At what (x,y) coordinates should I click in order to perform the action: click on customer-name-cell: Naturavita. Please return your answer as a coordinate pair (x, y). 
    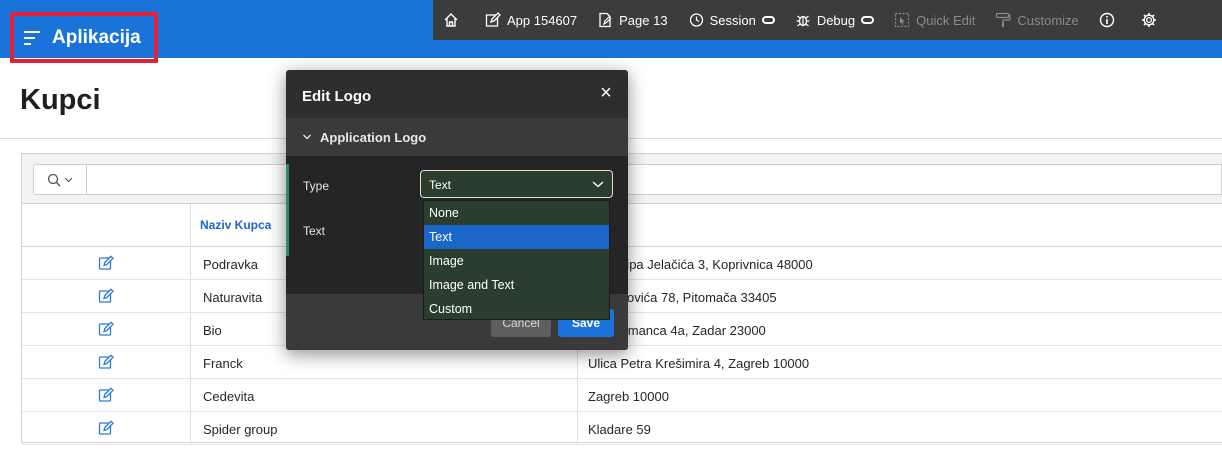
    Looking at the image, I should click on (233, 297).